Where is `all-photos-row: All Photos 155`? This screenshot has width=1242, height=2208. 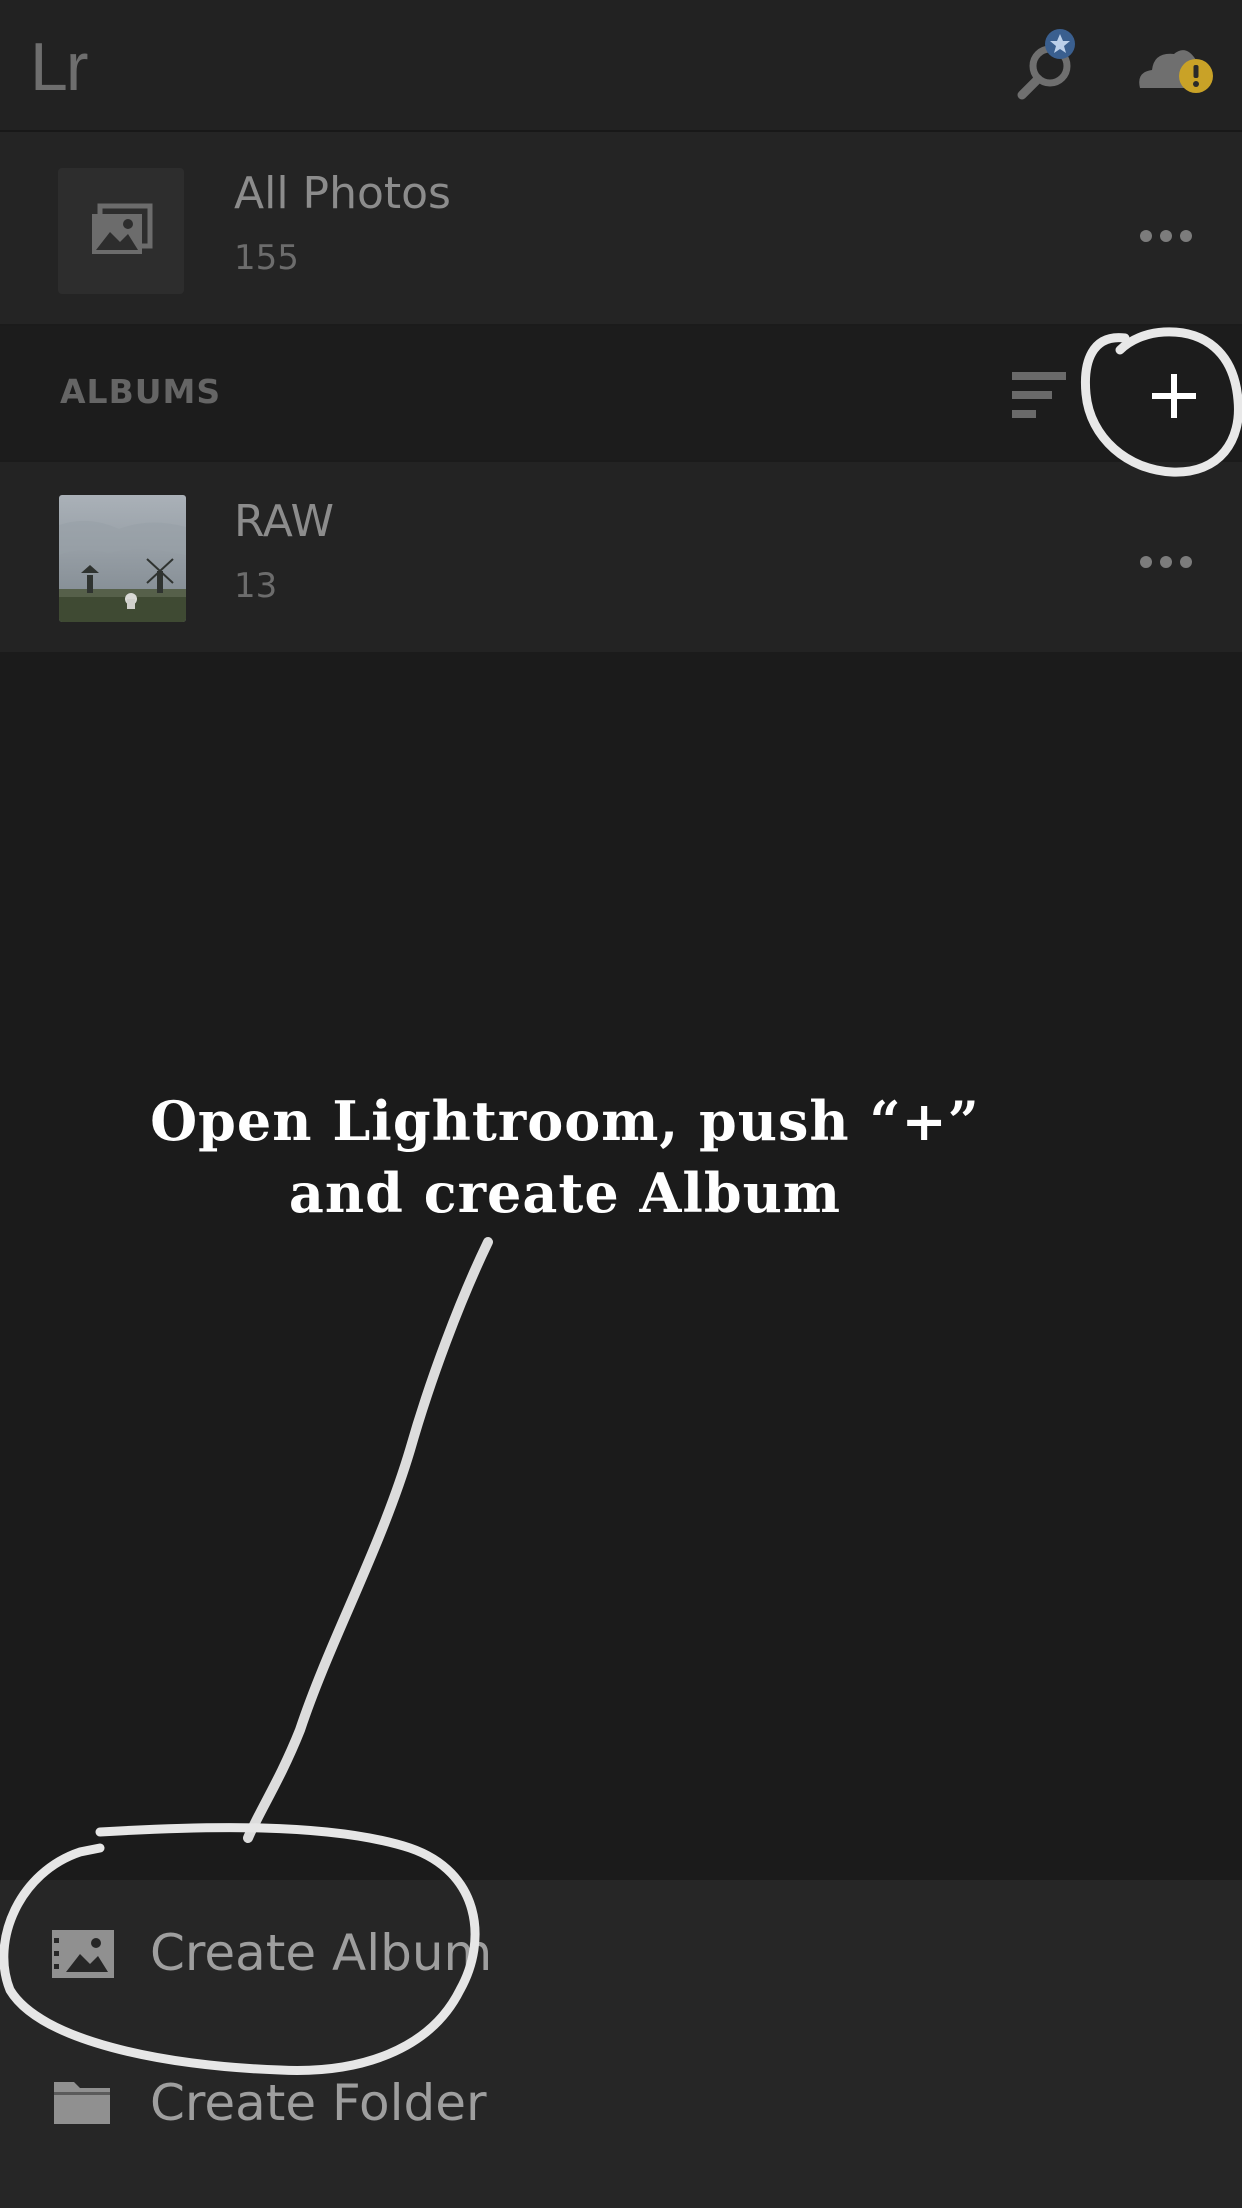
all-photos-row: All Photos 155 is located at coordinates (621, 228).